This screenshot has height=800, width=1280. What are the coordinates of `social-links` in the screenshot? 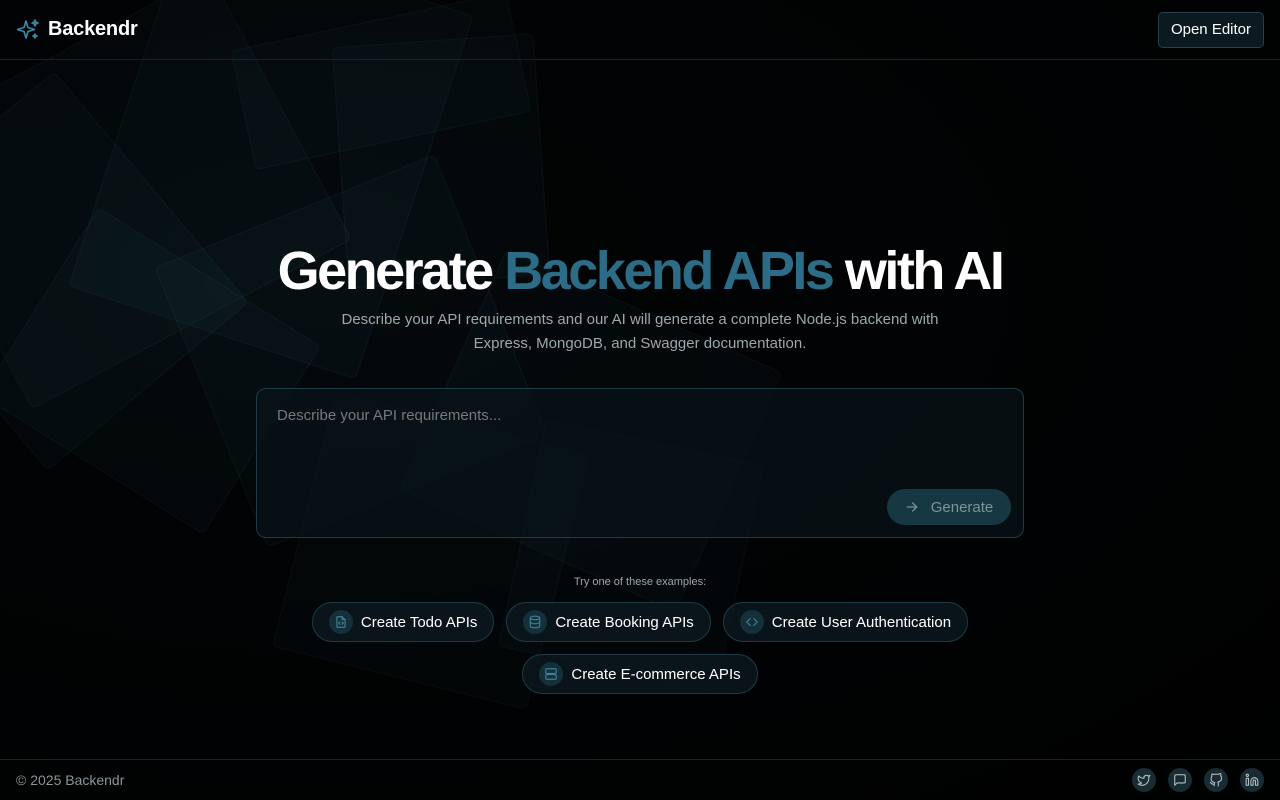 It's located at (1198, 780).